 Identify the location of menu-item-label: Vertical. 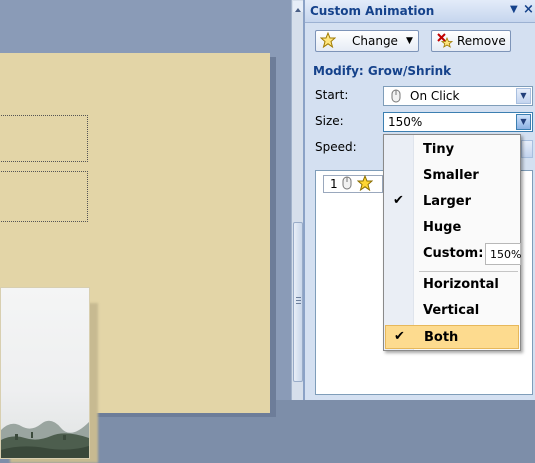
(451, 310).